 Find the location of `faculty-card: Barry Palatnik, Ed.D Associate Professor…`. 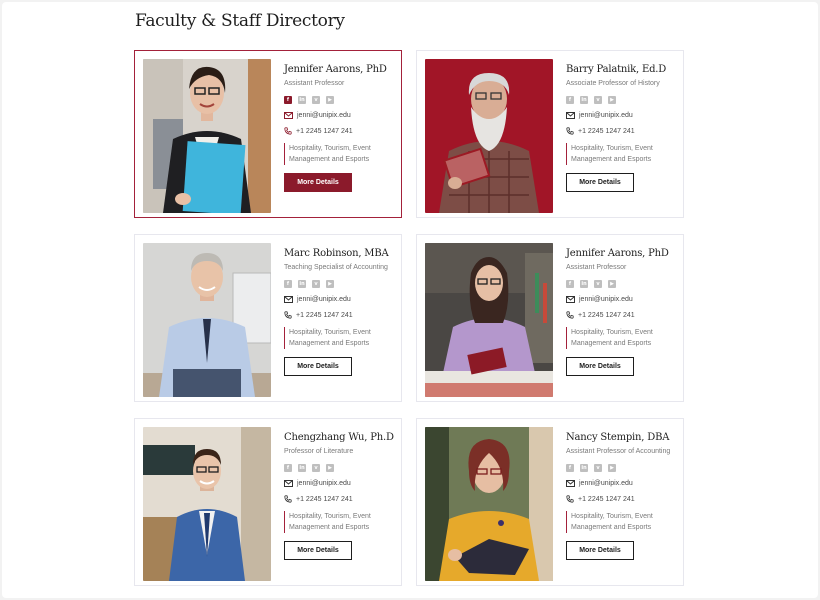

faculty-card: Barry Palatnik, Ed.D Associate Professor… is located at coordinates (550, 134).